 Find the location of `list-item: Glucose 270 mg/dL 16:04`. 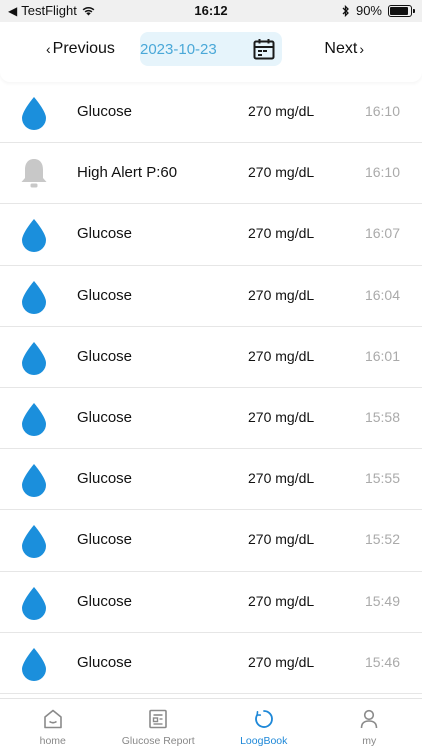

list-item: Glucose 270 mg/dL 16:04 is located at coordinates (211, 296).